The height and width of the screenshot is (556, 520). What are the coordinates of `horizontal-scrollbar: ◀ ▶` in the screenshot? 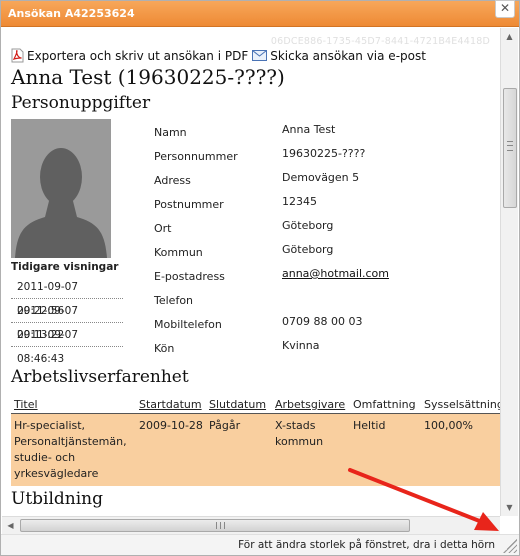 It's located at (251, 525).